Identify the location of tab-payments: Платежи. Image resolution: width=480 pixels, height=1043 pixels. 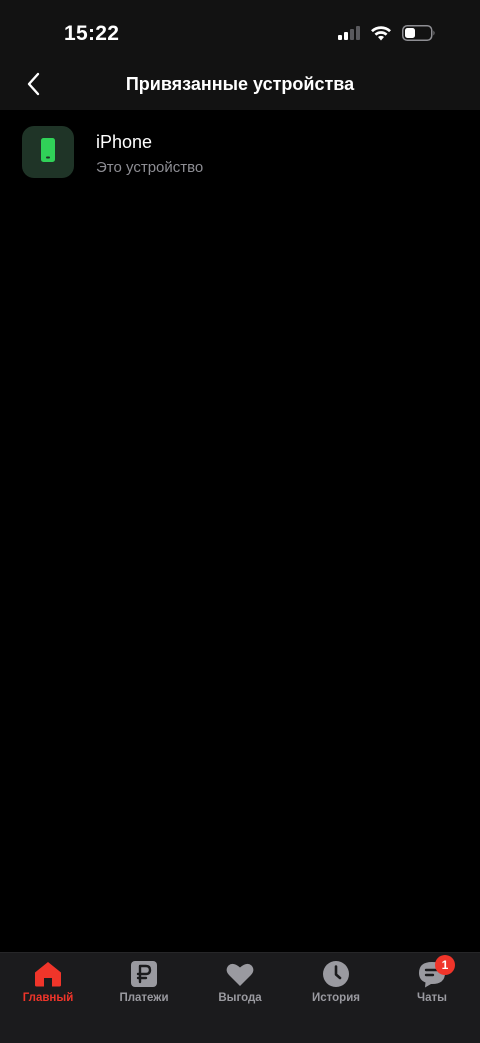
(144, 988).